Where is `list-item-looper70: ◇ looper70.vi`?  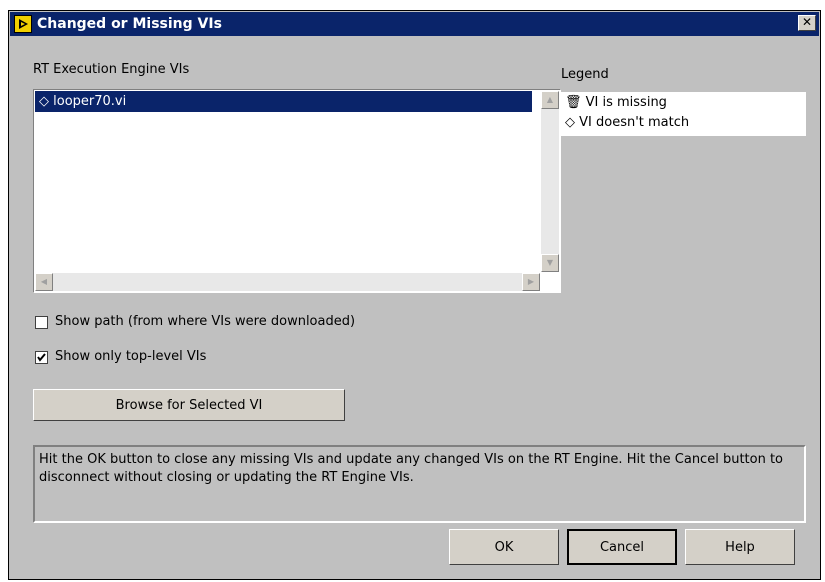
list-item-looper70: ◇ looper70.vi is located at coordinates (283, 101).